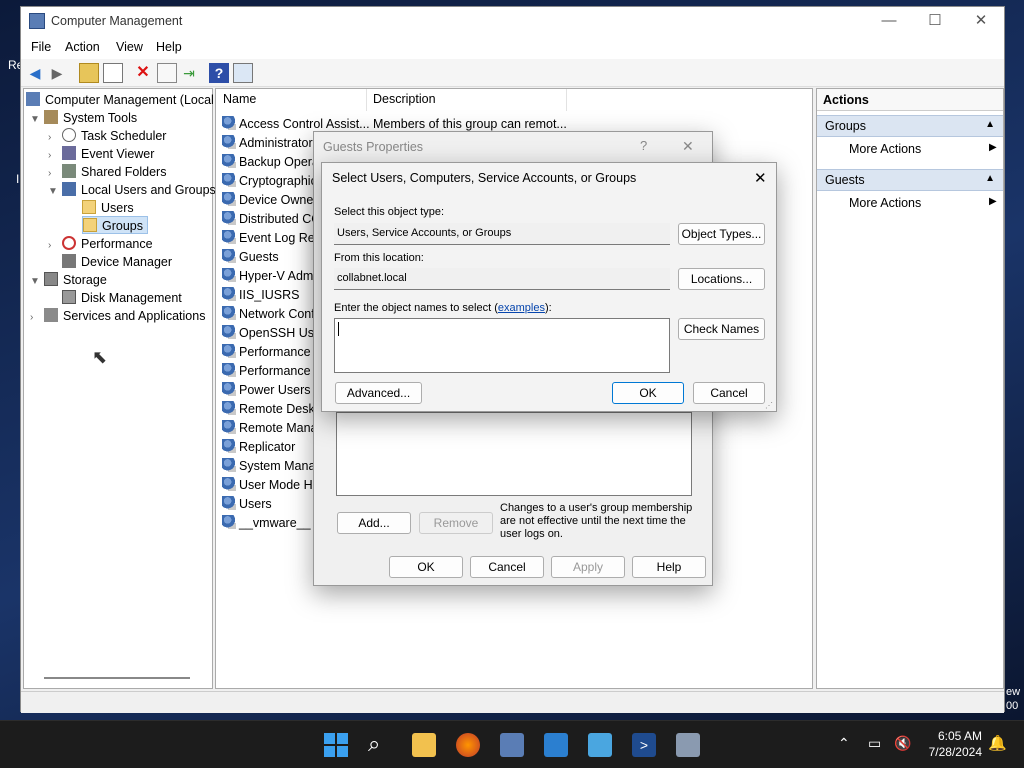  Describe the element at coordinates (1013, 692) in the screenshot. I see `desktop-icon-label: ew` at that location.